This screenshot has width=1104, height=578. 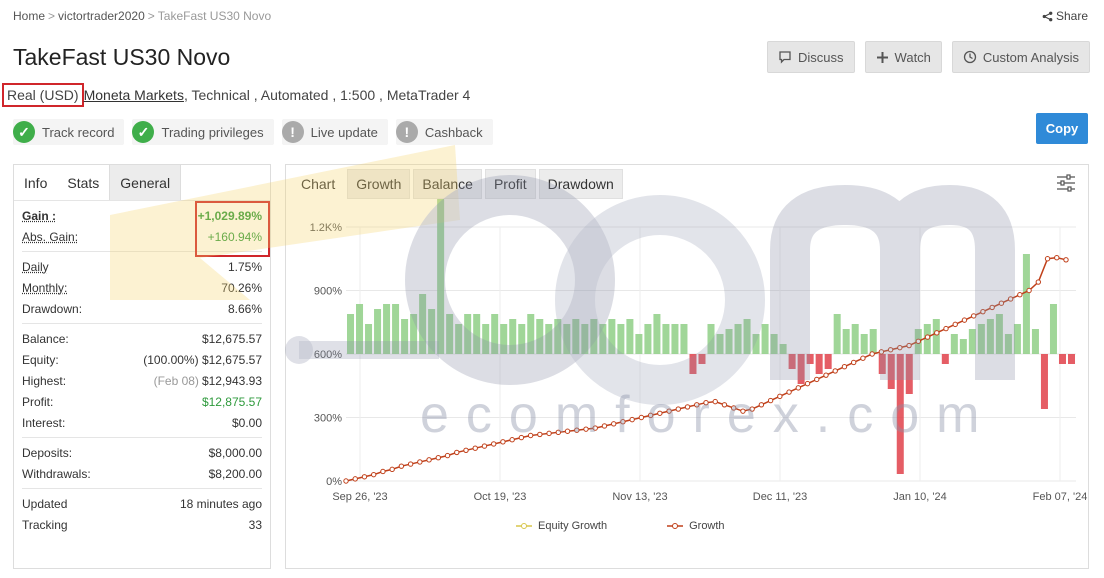 I want to click on equity-value: $12,675.57, so click(x=231, y=359).